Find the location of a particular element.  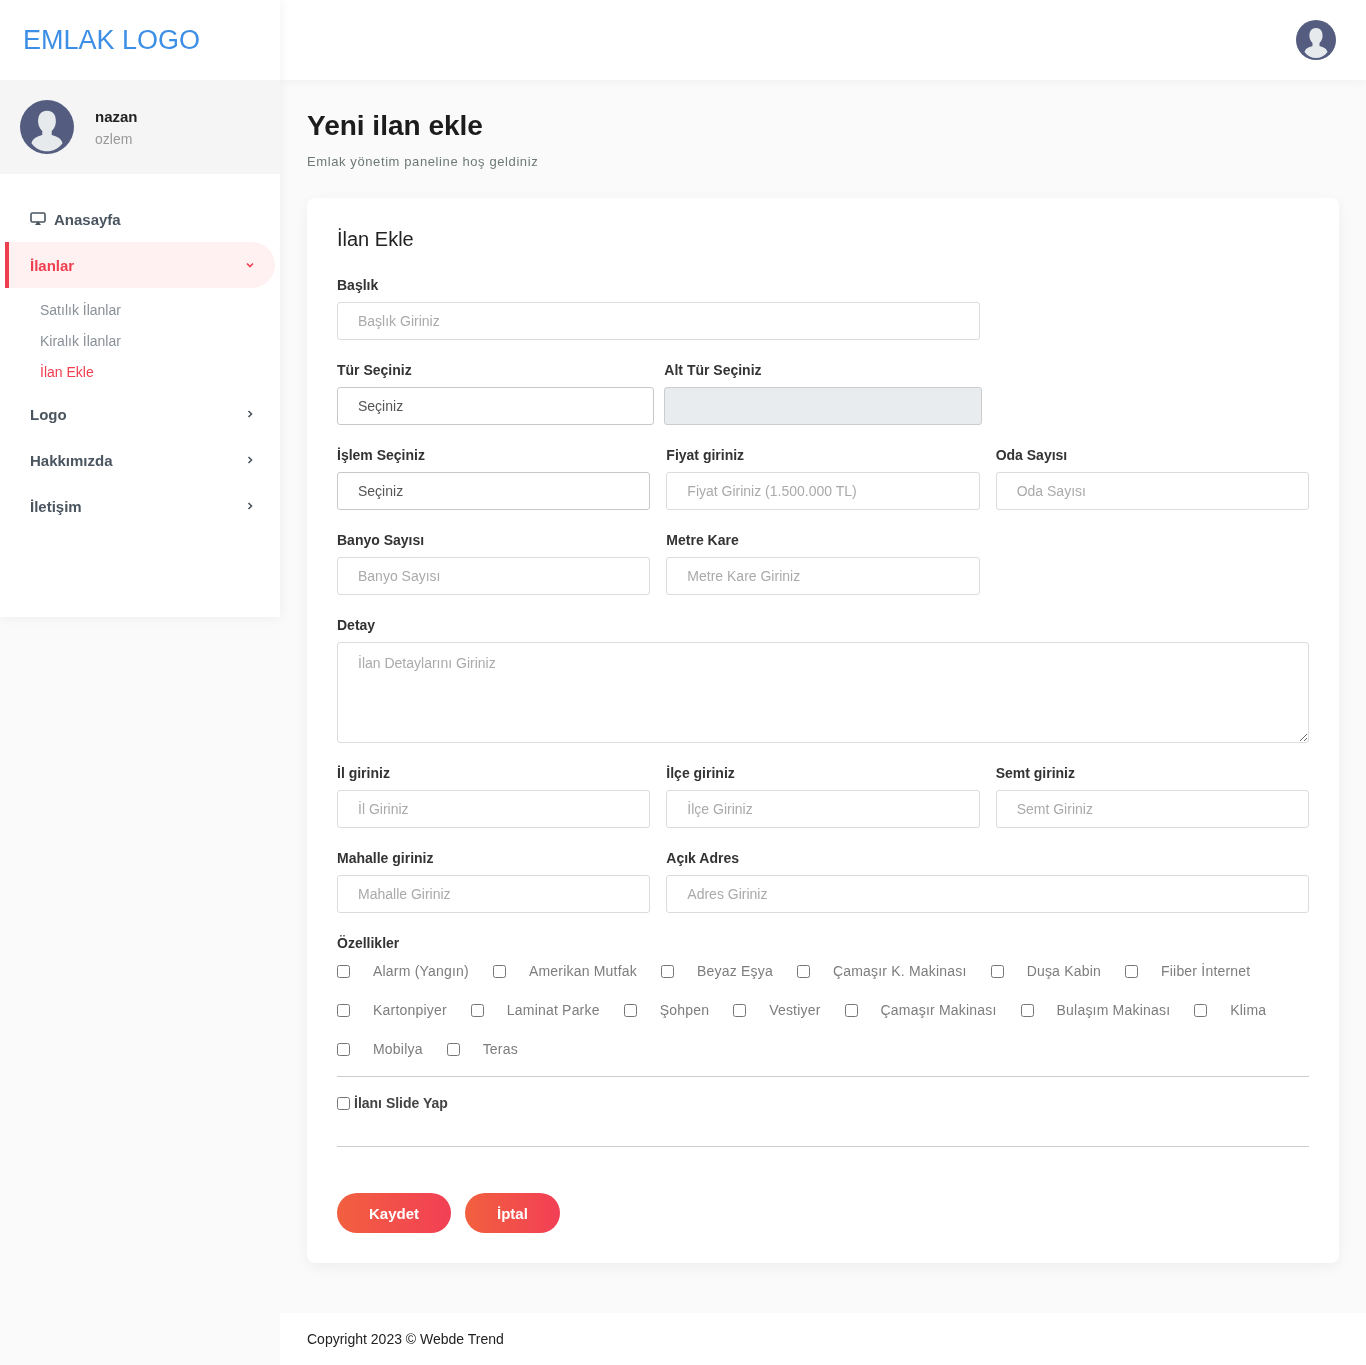

checkbox-label: Teras is located at coordinates (500, 1049).